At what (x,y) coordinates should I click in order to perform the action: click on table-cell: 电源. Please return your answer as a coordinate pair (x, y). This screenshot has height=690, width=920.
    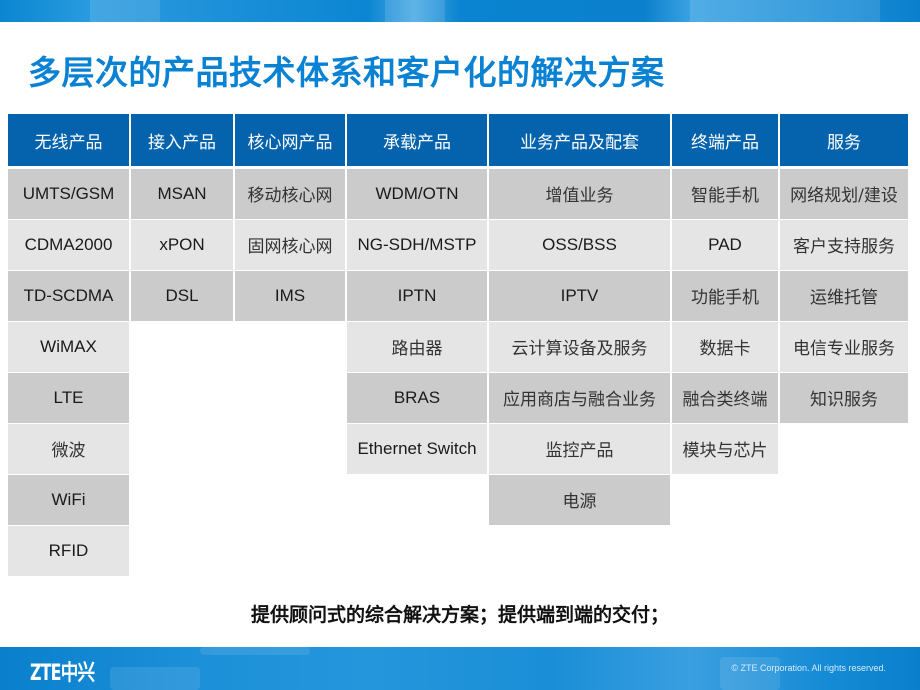
    Looking at the image, I should click on (579, 500).